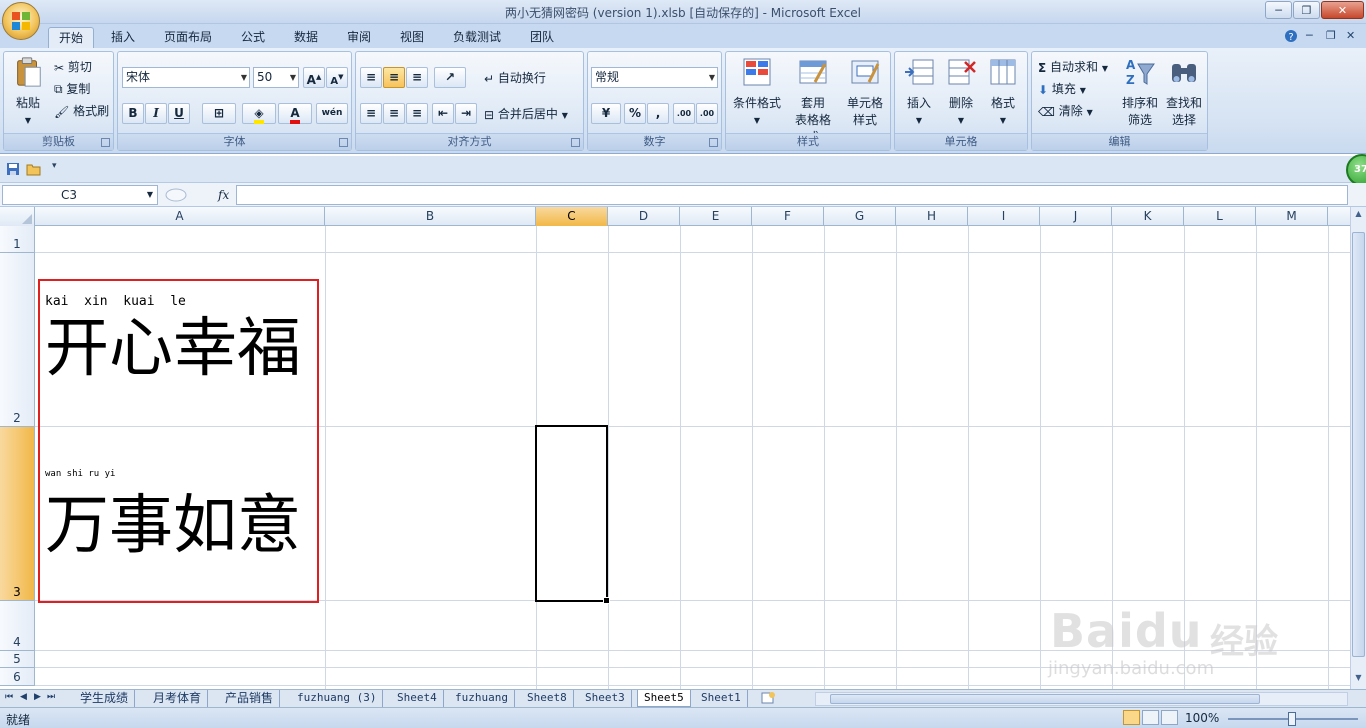 The height and width of the screenshot is (728, 1366). Describe the element at coordinates (605, 698) in the screenshot. I see `sheet-tab-8: Sheet3` at that location.